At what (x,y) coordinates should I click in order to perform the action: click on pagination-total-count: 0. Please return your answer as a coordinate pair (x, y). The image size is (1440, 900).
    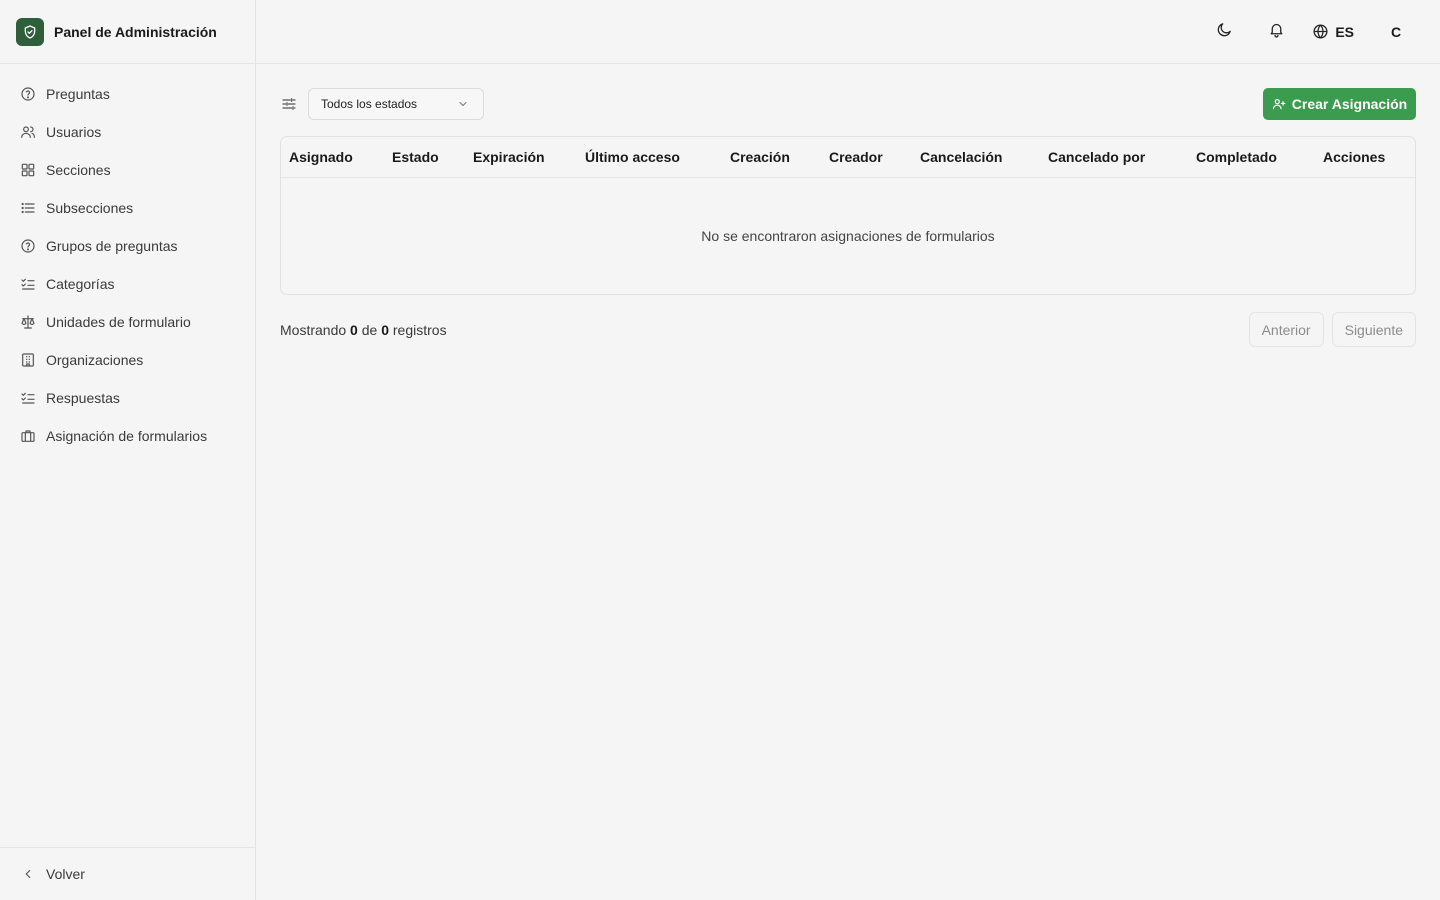
    Looking at the image, I should click on (385, 329).